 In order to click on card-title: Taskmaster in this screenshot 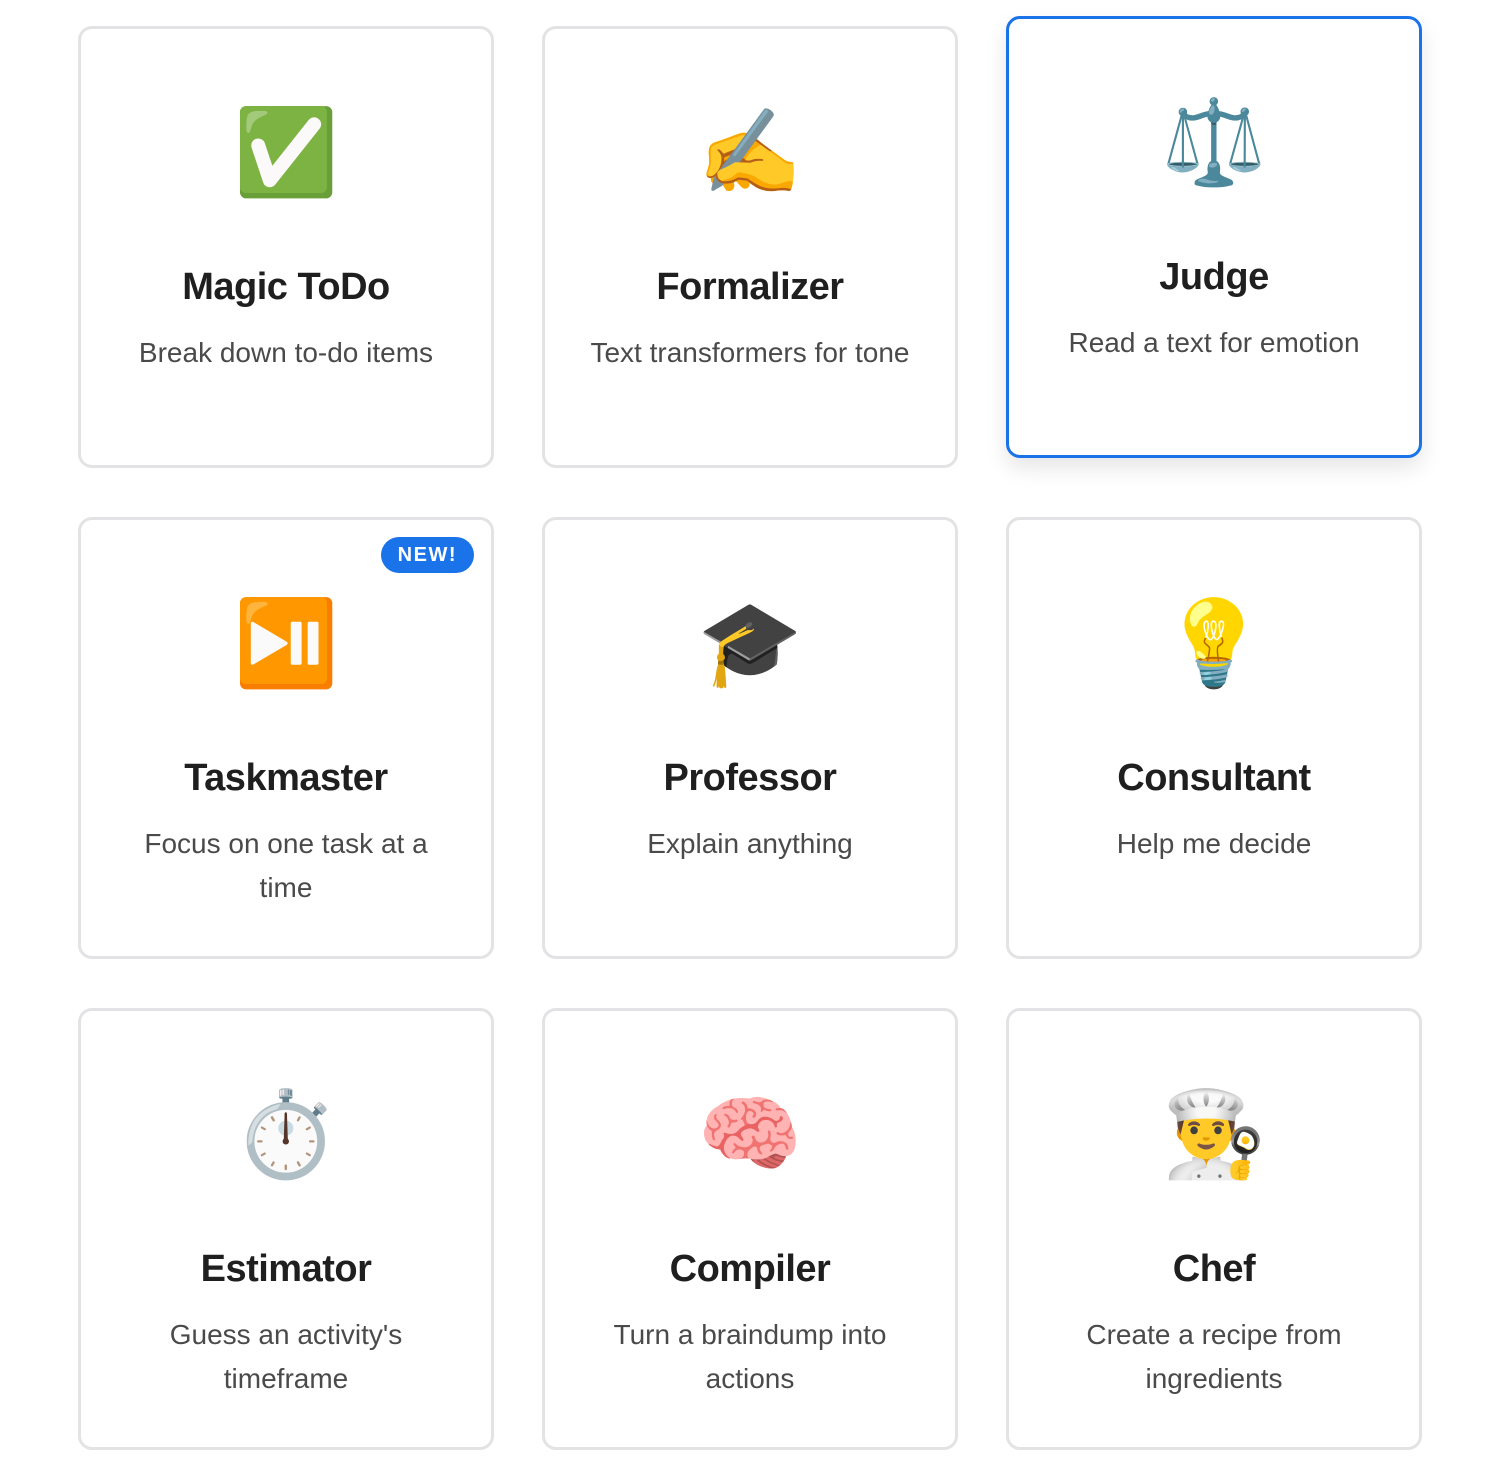, I will do `click(286, 778)`.